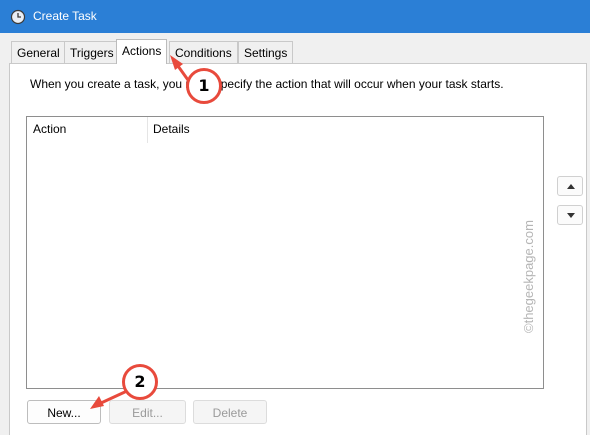 This screenshot has height=435, width=590. What do you see at coordinates (204, 86) in the screenshot?
I see `callout-badge-1: 1` at bounding box center [204, 86].